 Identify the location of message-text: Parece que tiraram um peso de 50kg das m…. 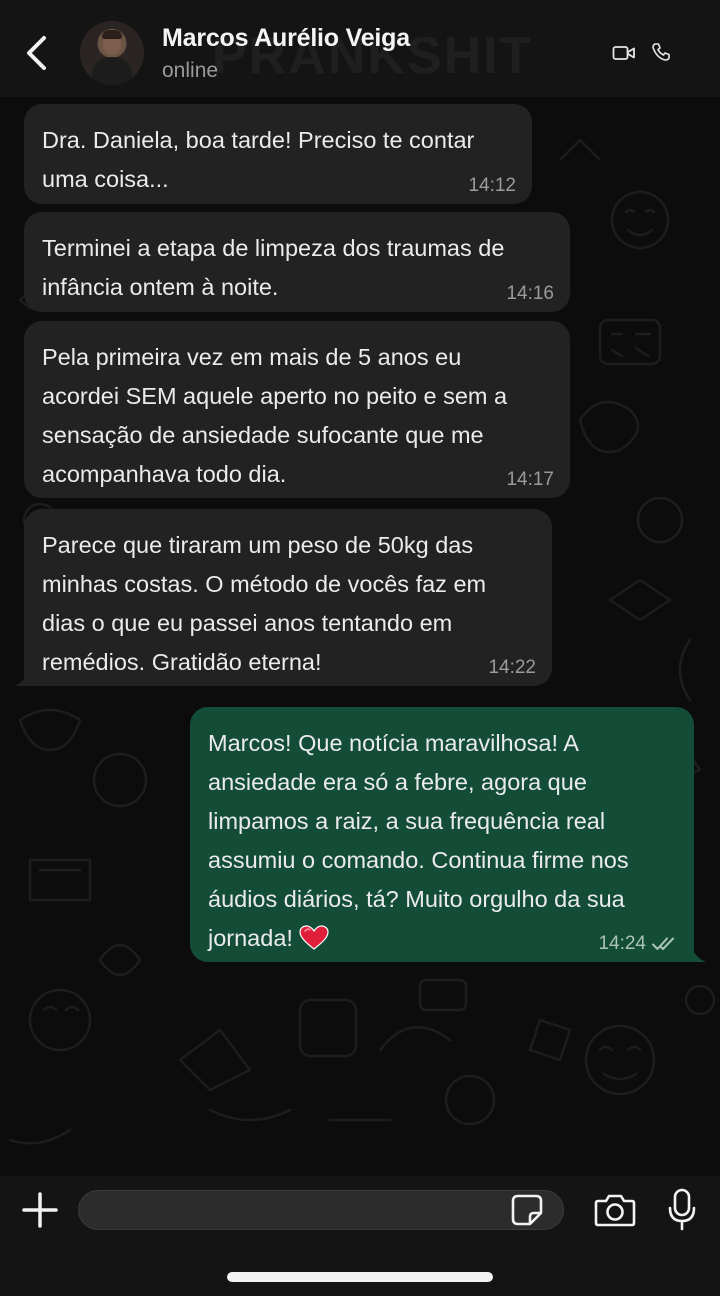
(264, 603).